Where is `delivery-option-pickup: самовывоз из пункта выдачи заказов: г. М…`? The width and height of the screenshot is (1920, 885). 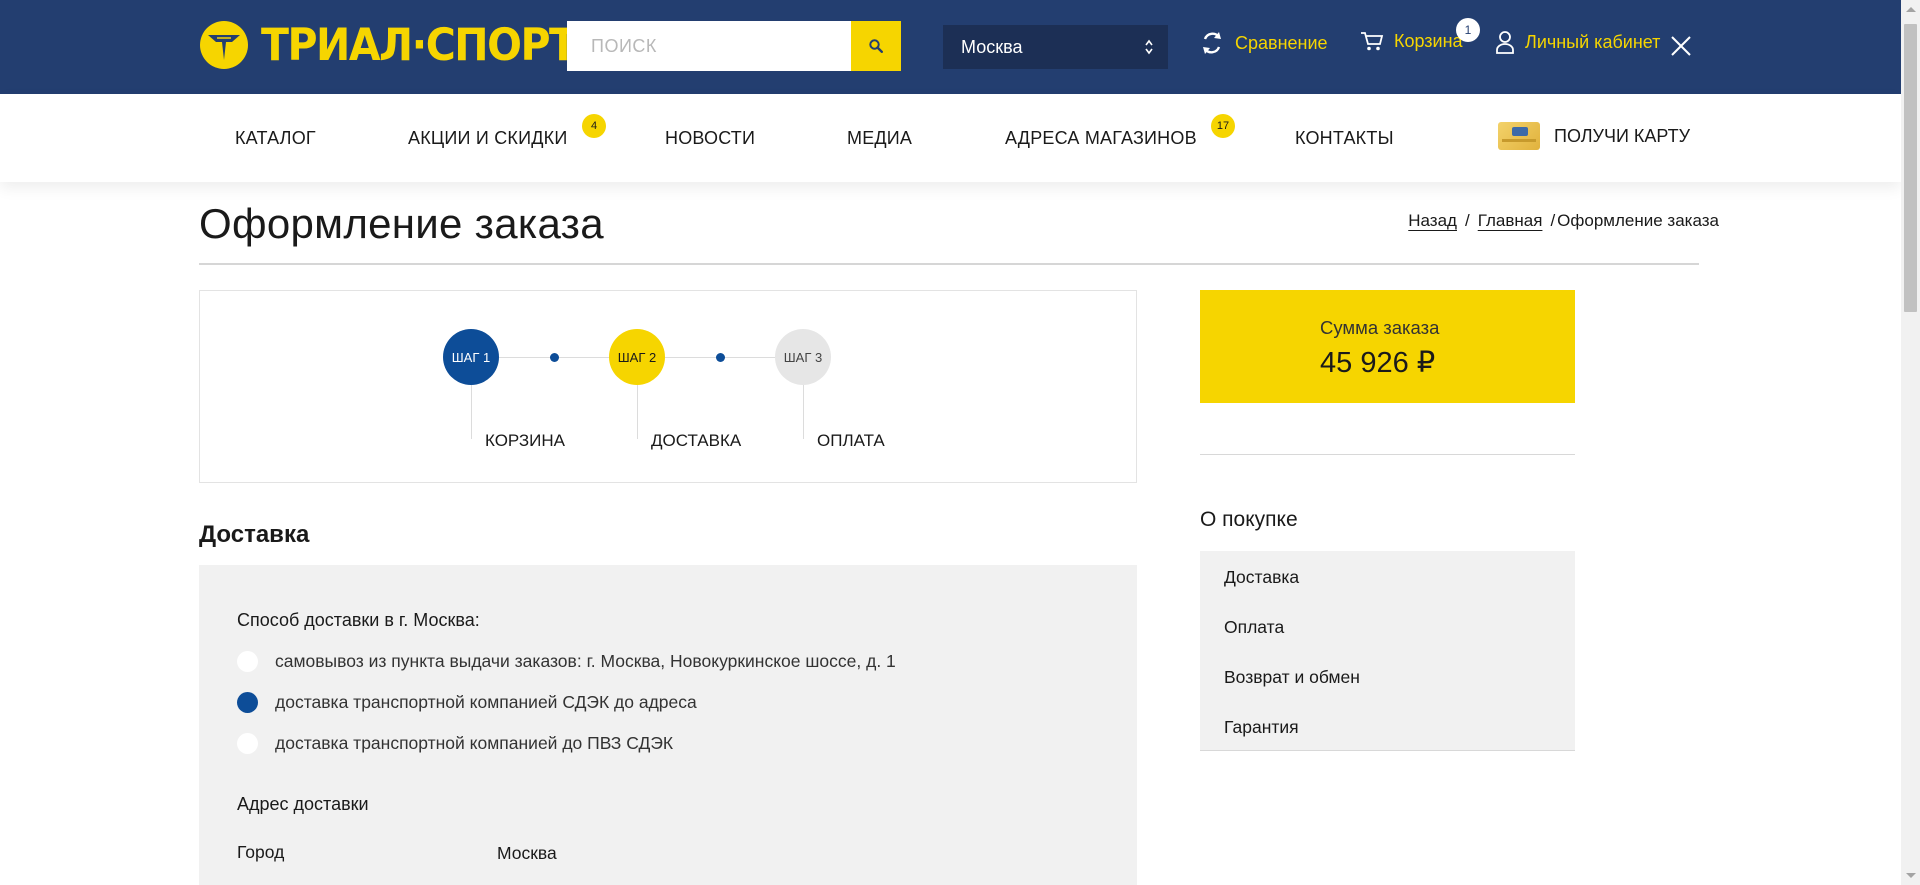 delivery-option-pickup: самовывоз из пункта выдачи заказов: г. М… is located at coordinates (566, 661).